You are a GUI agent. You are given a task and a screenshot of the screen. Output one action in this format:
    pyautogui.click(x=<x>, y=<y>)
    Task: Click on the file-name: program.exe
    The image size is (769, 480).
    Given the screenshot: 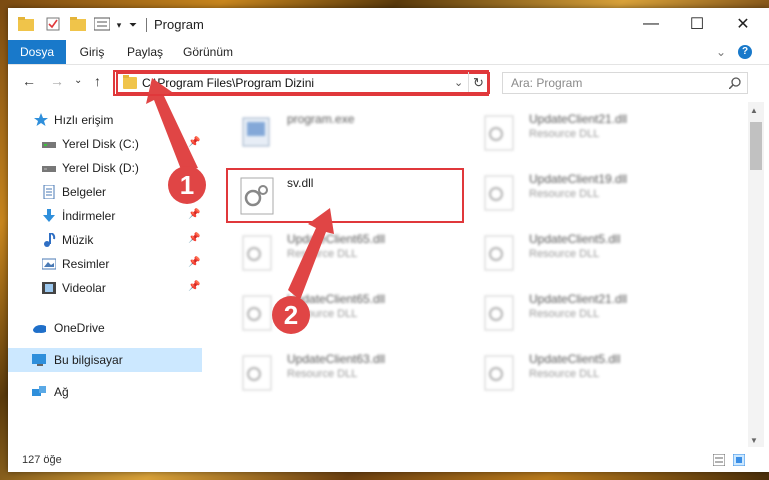 What is the action you would take?
    pyautogui.click(x=321, y=119)
    